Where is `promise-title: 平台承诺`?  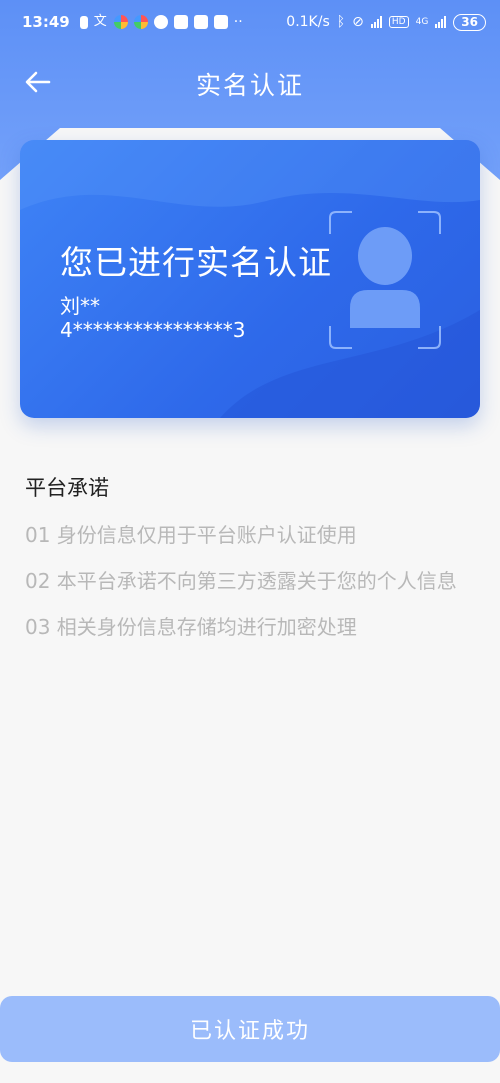
promise-title: 平台承诺 is located at coordinates (67, 488).